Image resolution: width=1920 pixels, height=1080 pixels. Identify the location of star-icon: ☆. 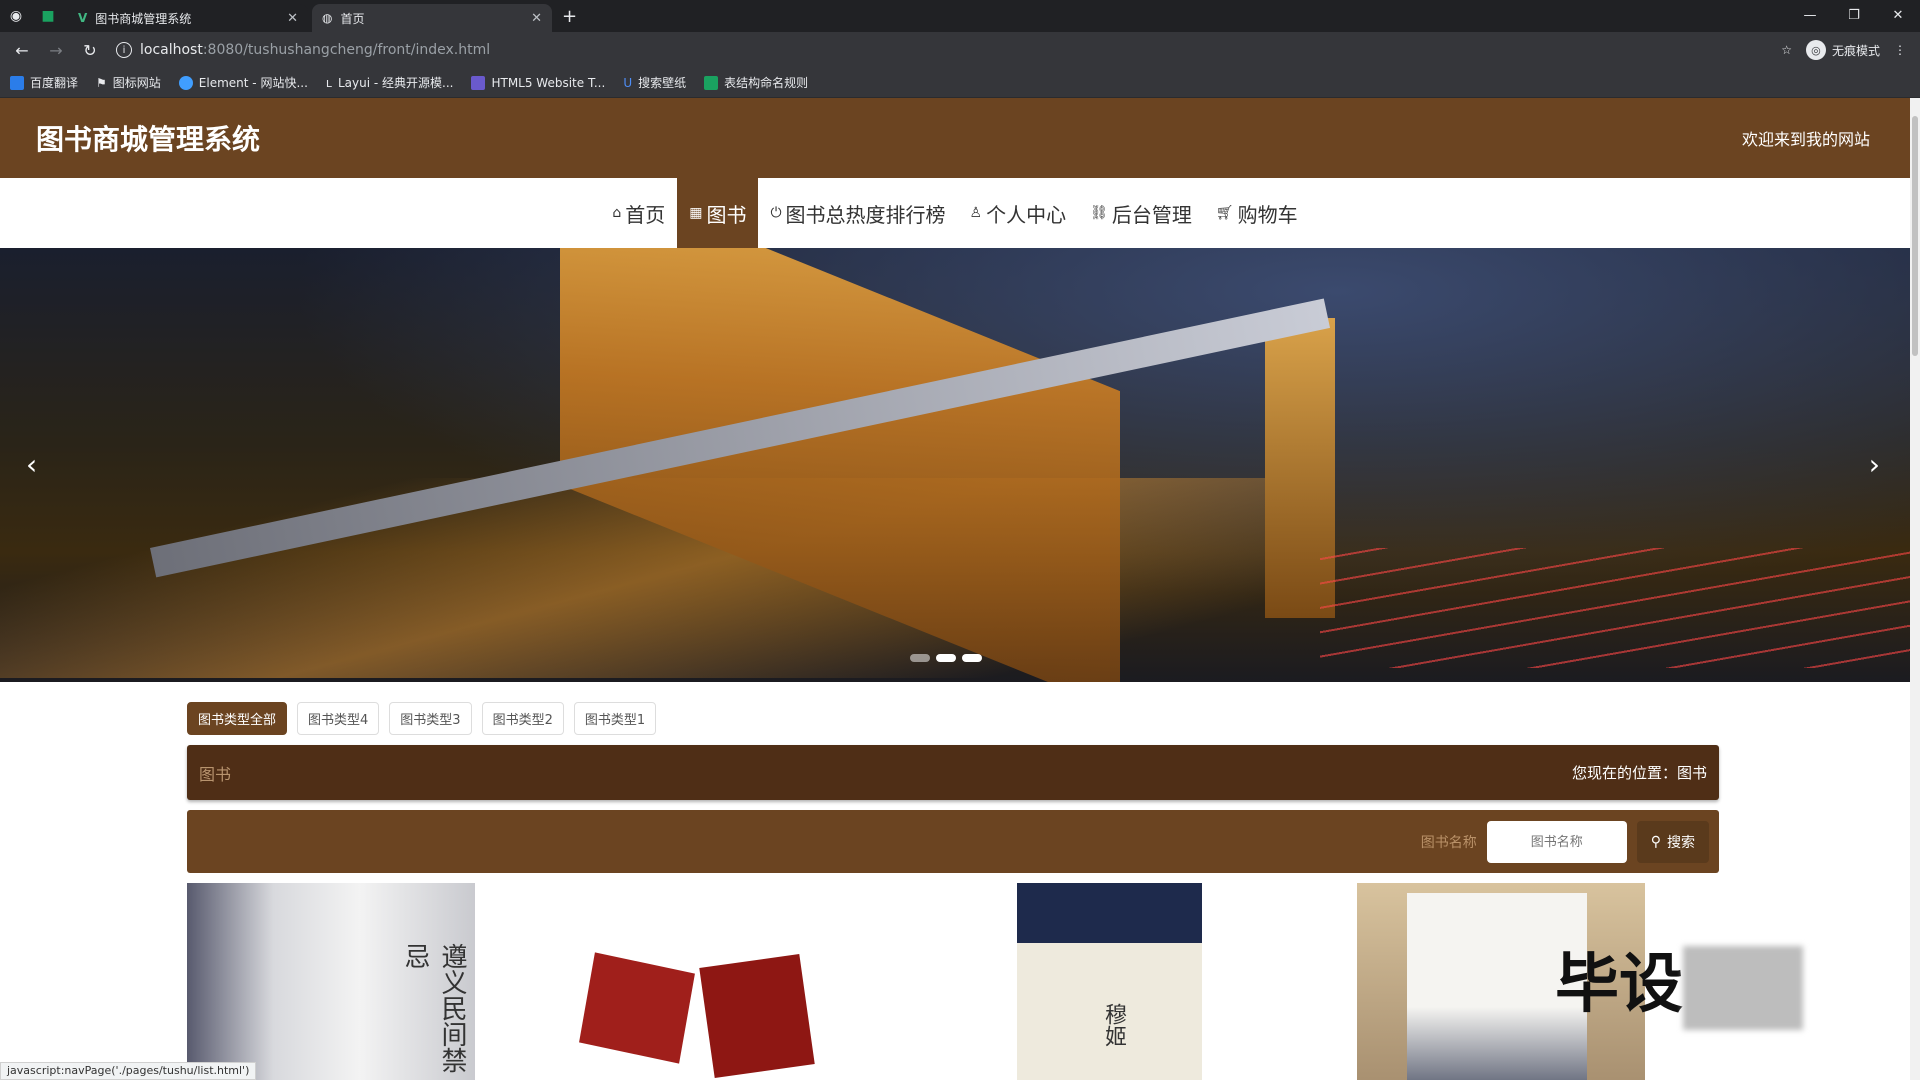
(1786, 50).